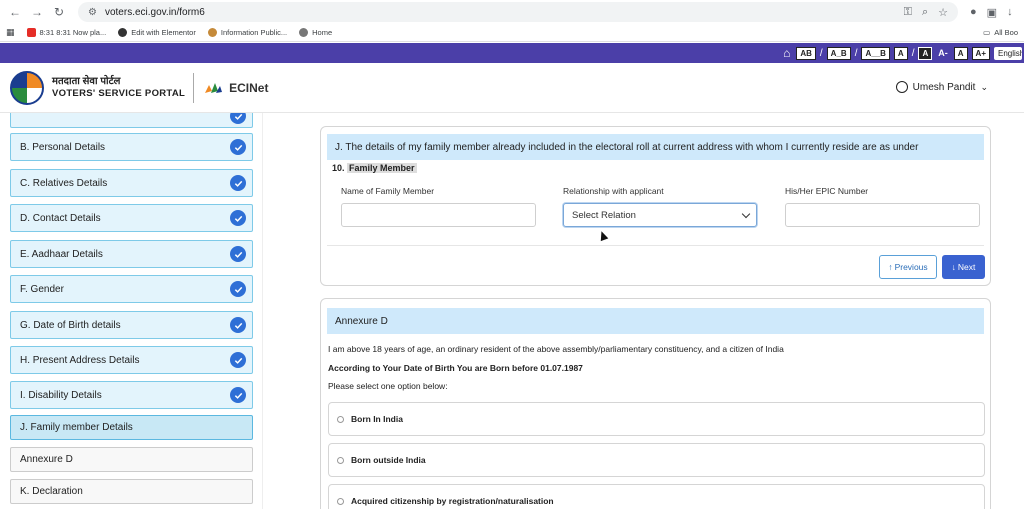  What do you see at coordinates (943, 12) in the screenshot?
I see `star-icon: ☆` at bounding box center [943, 12].